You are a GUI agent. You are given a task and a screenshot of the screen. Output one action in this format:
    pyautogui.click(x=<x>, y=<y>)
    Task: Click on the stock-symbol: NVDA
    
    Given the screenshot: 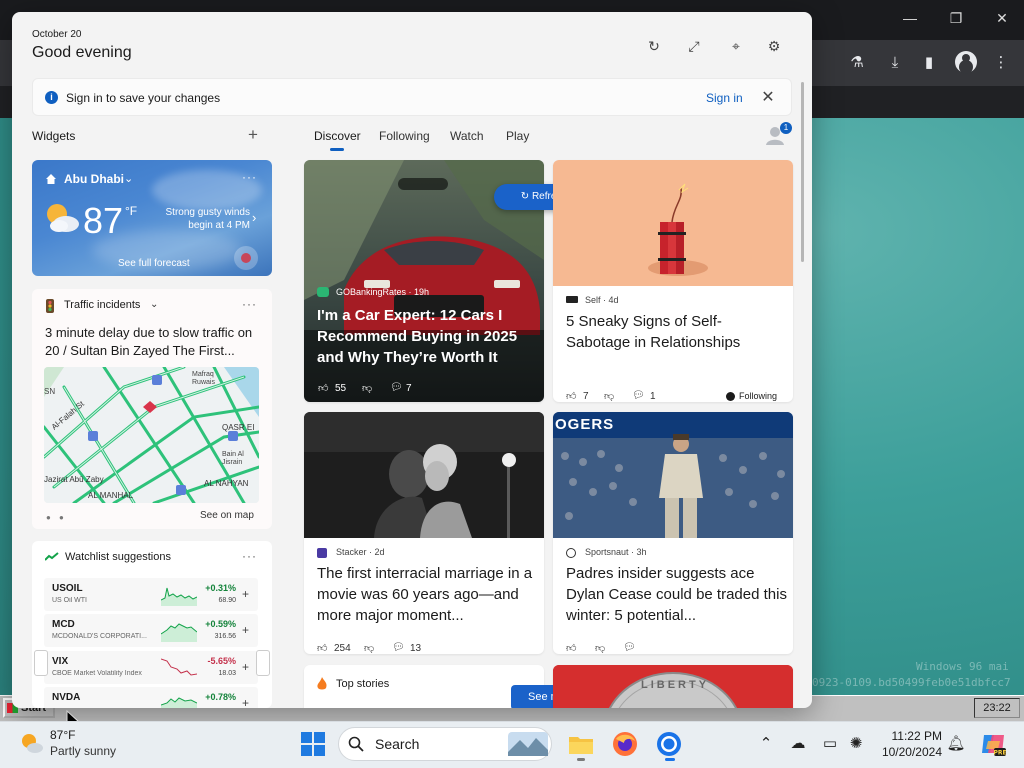 What is the action you would take?
    pyautogui.click(x=66, y=697)
    